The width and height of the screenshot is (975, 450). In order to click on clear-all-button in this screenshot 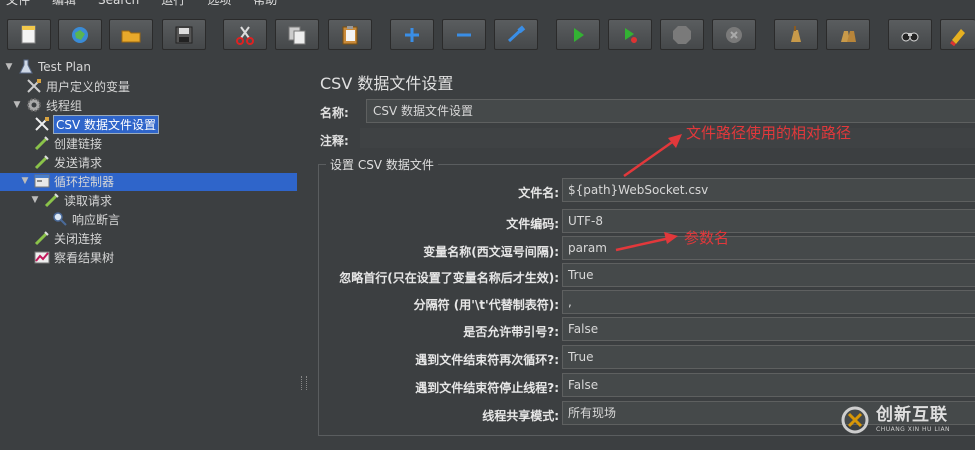, I will do `click(848, 34)`.